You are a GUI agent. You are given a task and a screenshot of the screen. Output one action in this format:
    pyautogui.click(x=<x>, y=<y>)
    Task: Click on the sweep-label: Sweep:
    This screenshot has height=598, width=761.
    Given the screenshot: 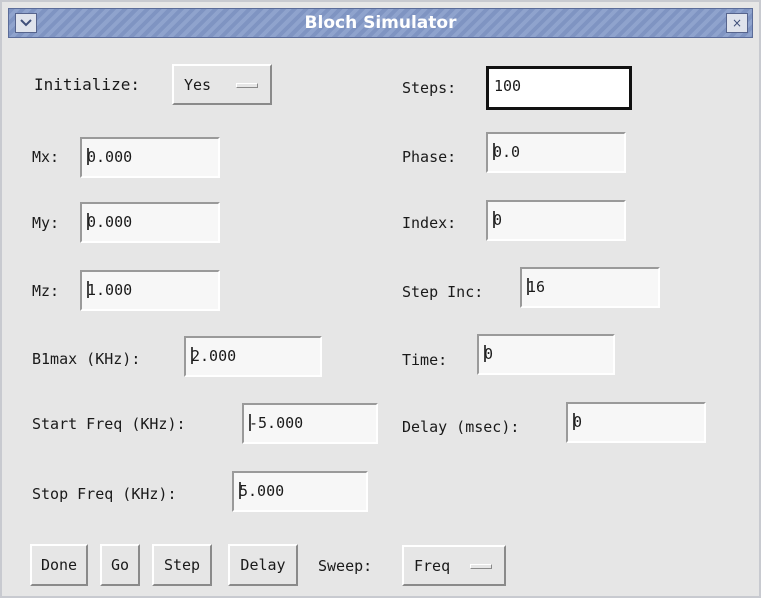 What is the action you would take?
    pyautogui.click(x=345, y=566)
    